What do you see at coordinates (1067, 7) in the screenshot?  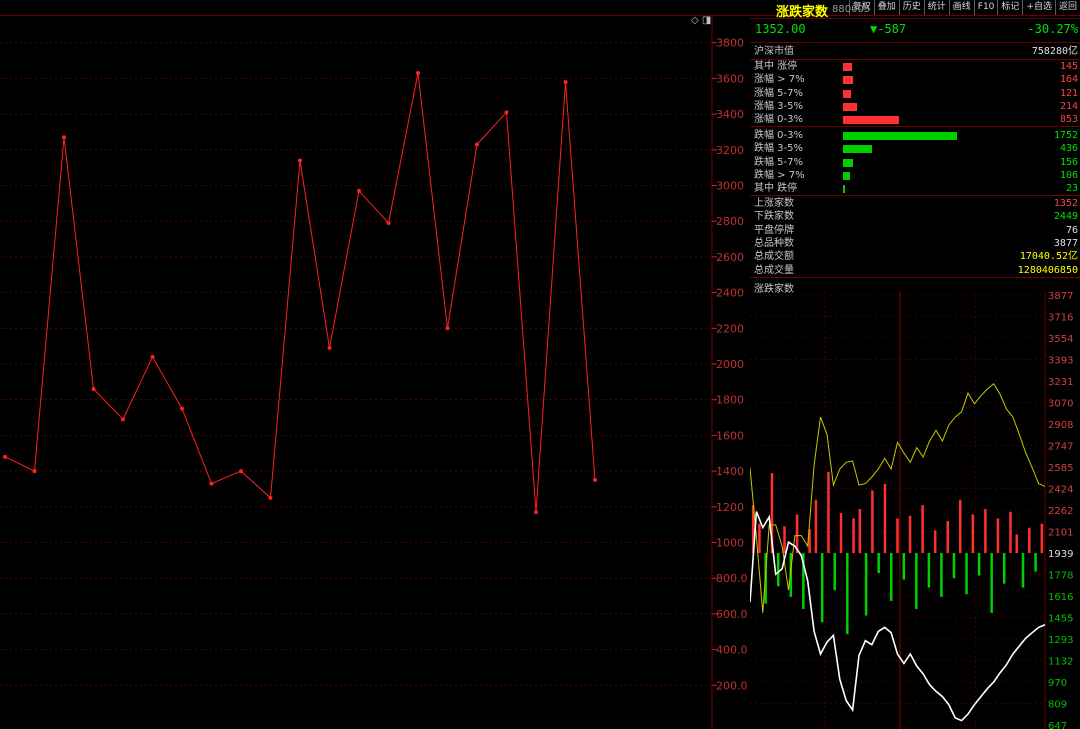 I see `toolbar-button: 返回` at bounding box center [1067, 7].